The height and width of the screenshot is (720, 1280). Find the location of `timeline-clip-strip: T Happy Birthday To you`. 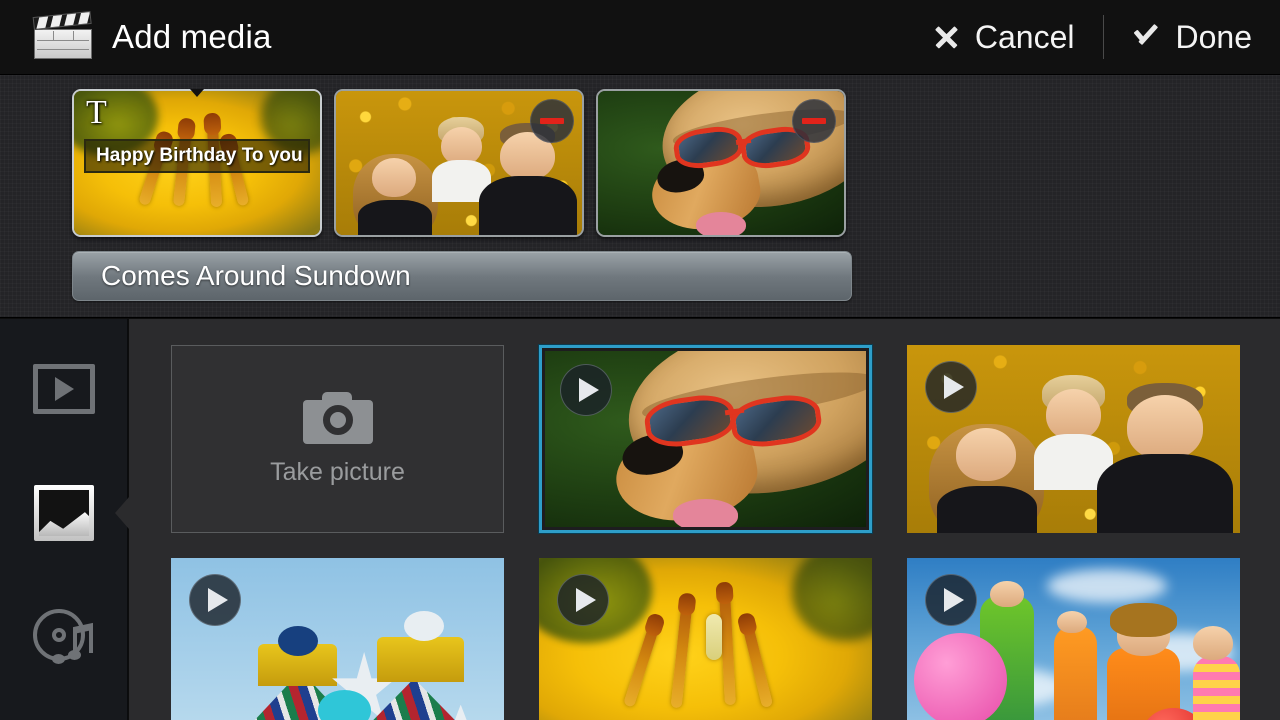

timeline-clip-strip: T Happy Birthday To you is located at coordinates (459, 163).